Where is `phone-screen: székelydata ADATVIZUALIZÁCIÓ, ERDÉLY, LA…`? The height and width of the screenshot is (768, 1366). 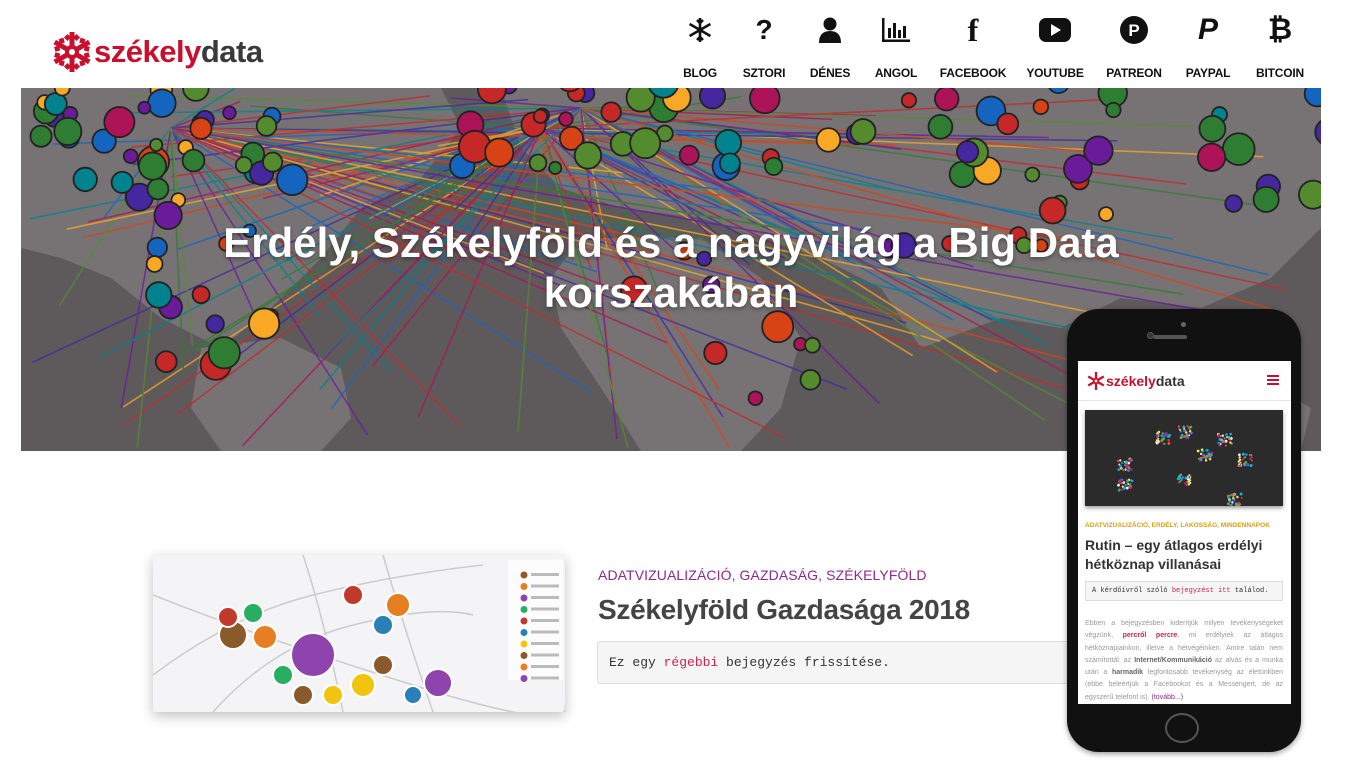
phone-screen: székelydata ADATVIZUALIZÁCIÓ, ERDÉLY, LA… is located at coordinates (1184, 532).